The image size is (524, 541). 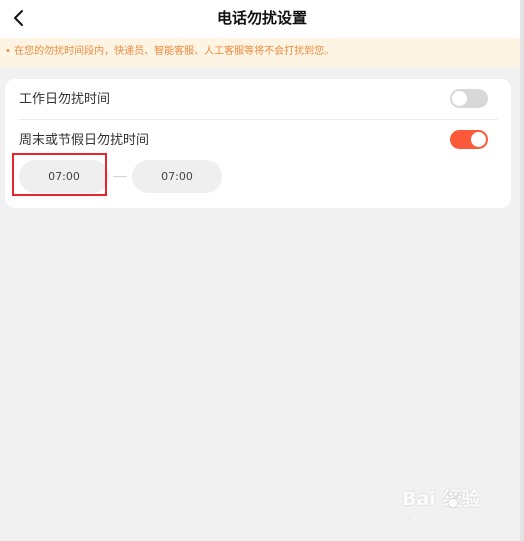 What do you see at coordinates (469, 139) in the screenshot?
I see `weekend-toggle` at bounding box center [469, 139].